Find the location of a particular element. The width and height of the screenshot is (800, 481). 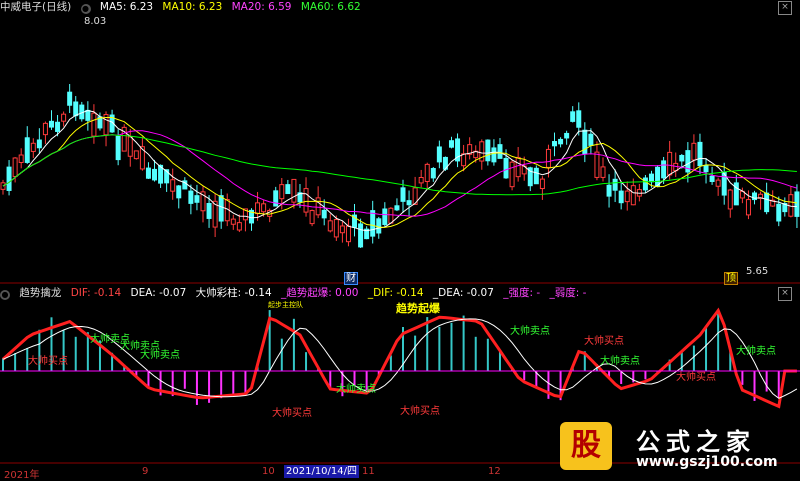

sell-point-7: 大帅卖点 is located at coordinates (756, 351).